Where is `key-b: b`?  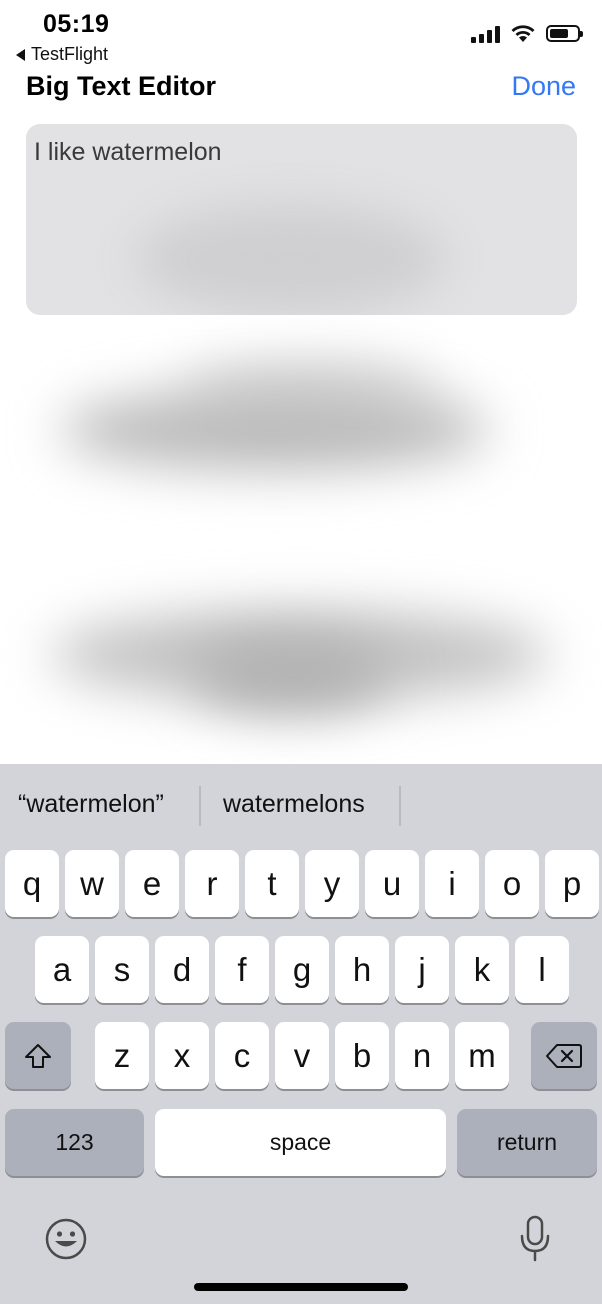 key-b: b is located at coordinates (362, 1055).